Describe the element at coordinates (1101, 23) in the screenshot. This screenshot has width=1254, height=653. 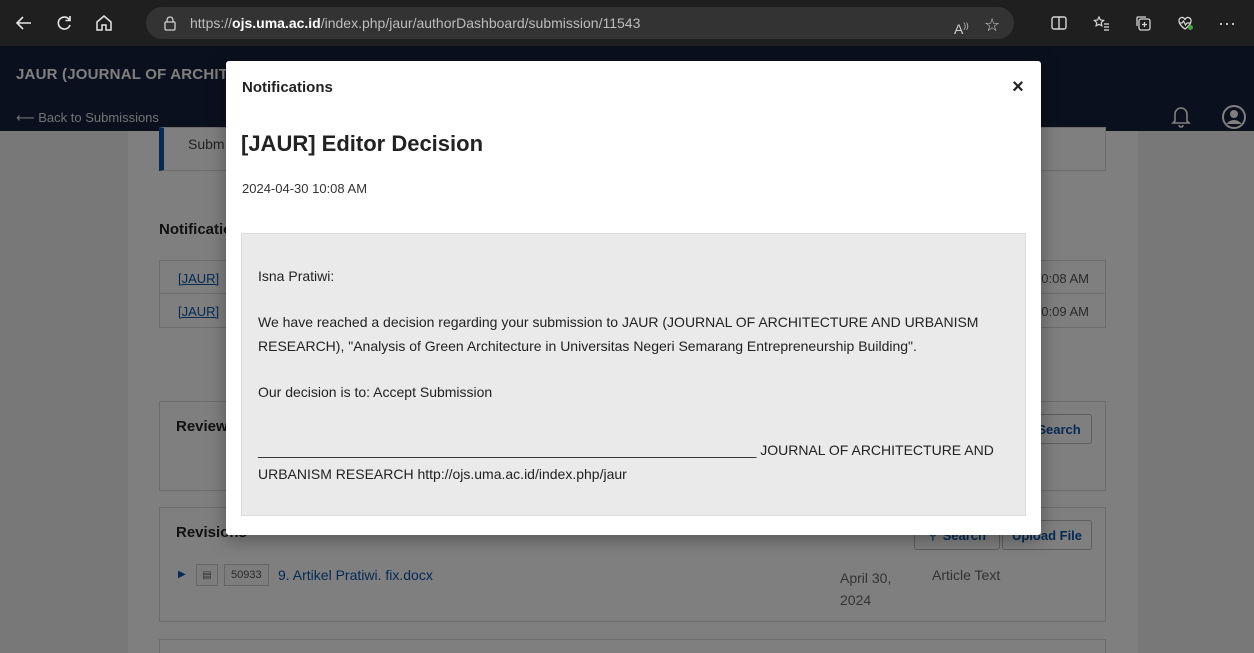
I see `favorites-icon` at that location.